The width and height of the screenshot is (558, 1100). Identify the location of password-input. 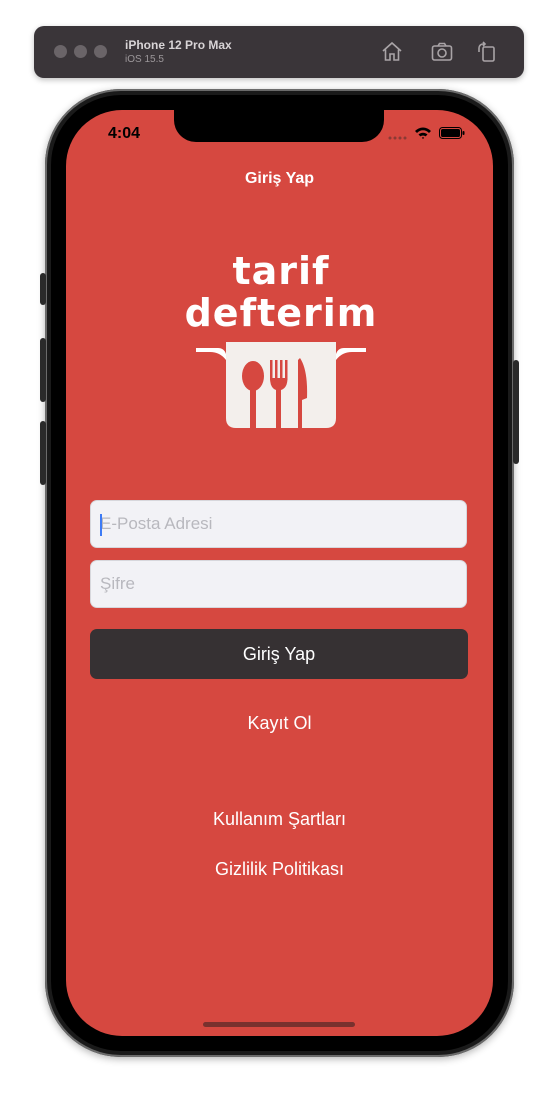
(278, 584).